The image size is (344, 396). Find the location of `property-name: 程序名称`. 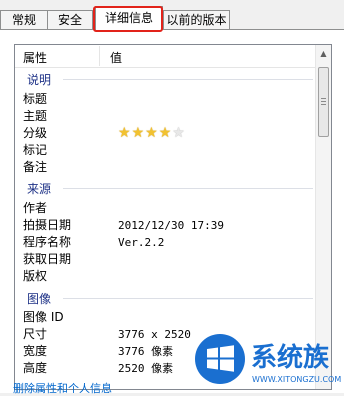

property-name: 程序名称 is located at coordinates (47, 242).